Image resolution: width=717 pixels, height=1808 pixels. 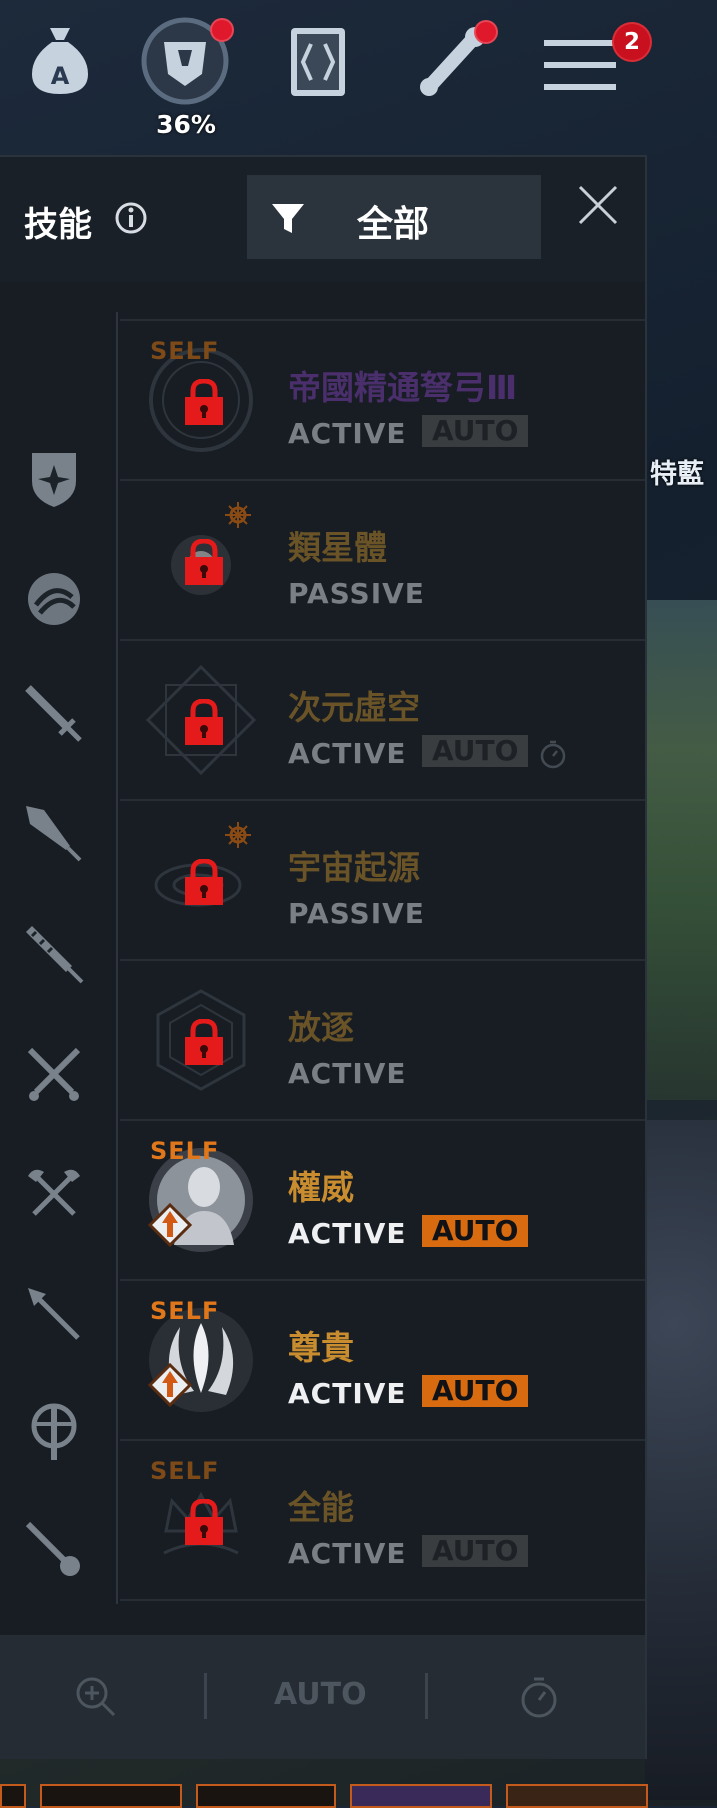 What do you see at coordinates (54, 1432) in the screenshot?
I see `staff-orb-icon` at bounding box center [54, 1432].